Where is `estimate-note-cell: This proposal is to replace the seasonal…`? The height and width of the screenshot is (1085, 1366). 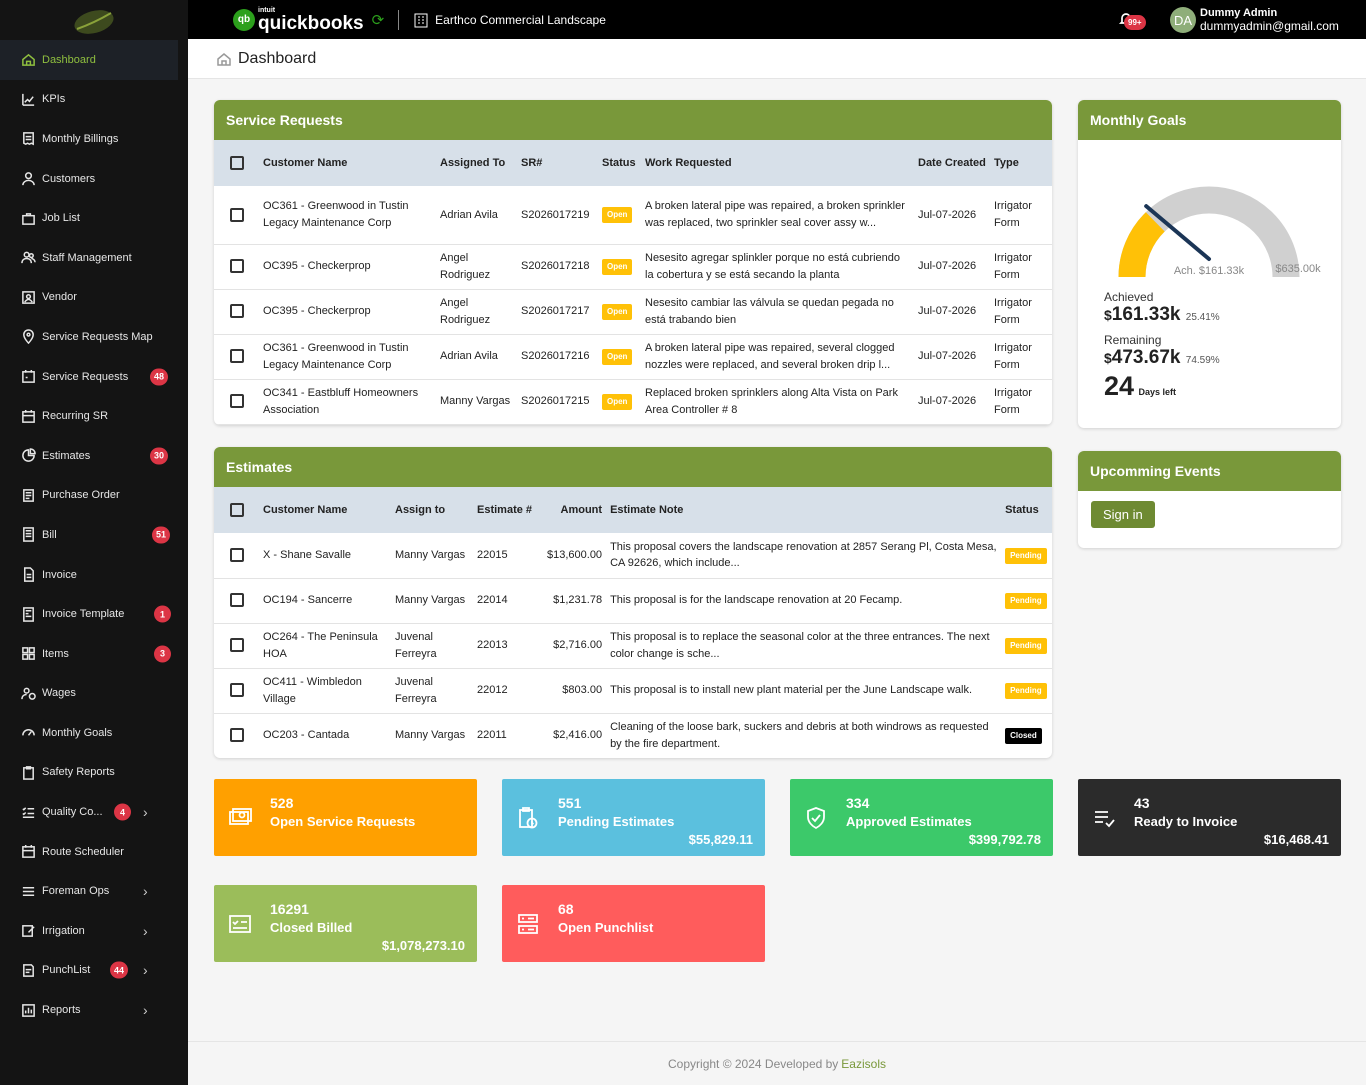
estimate-note-cell: This proposal is to replace the seasonal… is located at coordinates (804, 646).